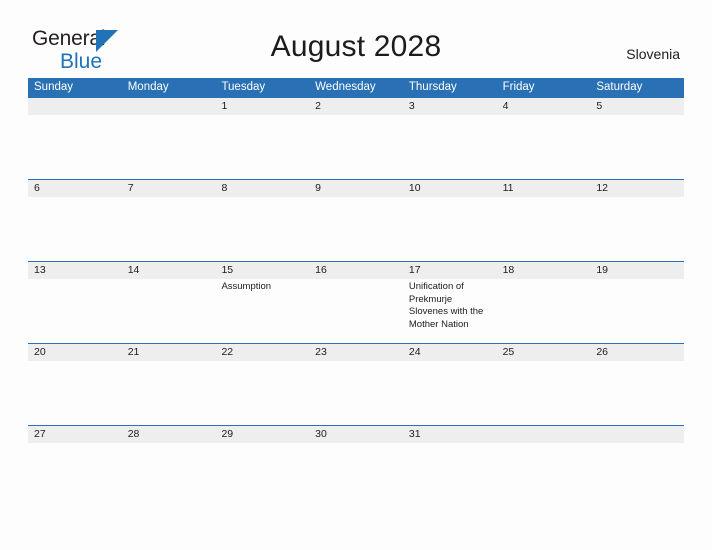 The height and width of the screenshot is (550, 712). Describe the element at coordinates (81, 61) in the screenshot. I see `logo-text-blue: Blue` at that location.